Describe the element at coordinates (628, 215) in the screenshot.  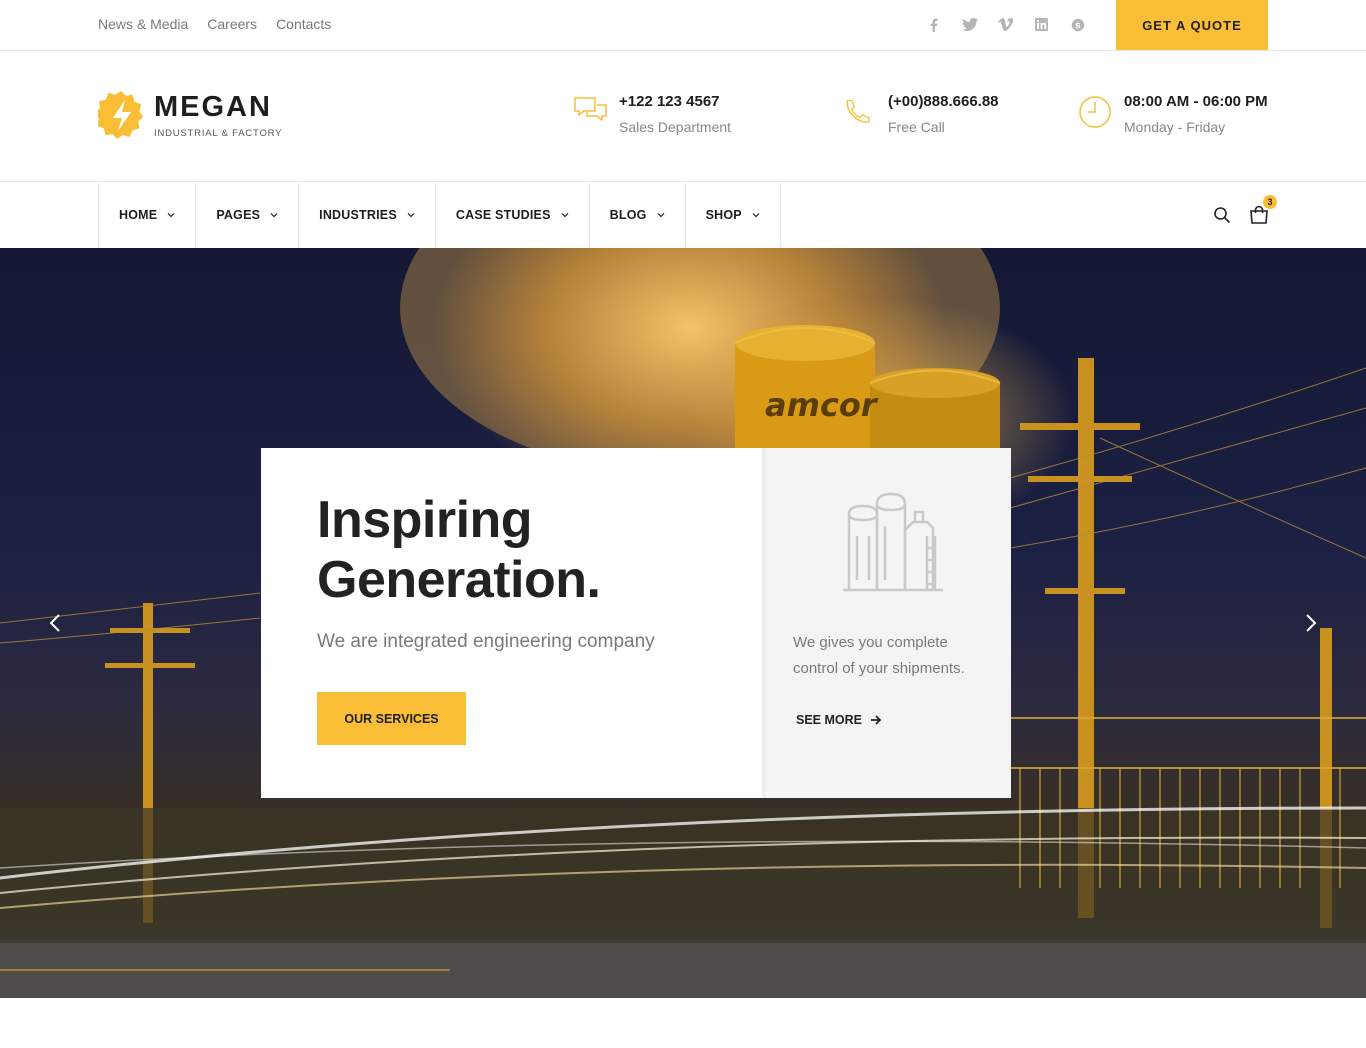
I see `nav-item-label: BLOG` at that location.